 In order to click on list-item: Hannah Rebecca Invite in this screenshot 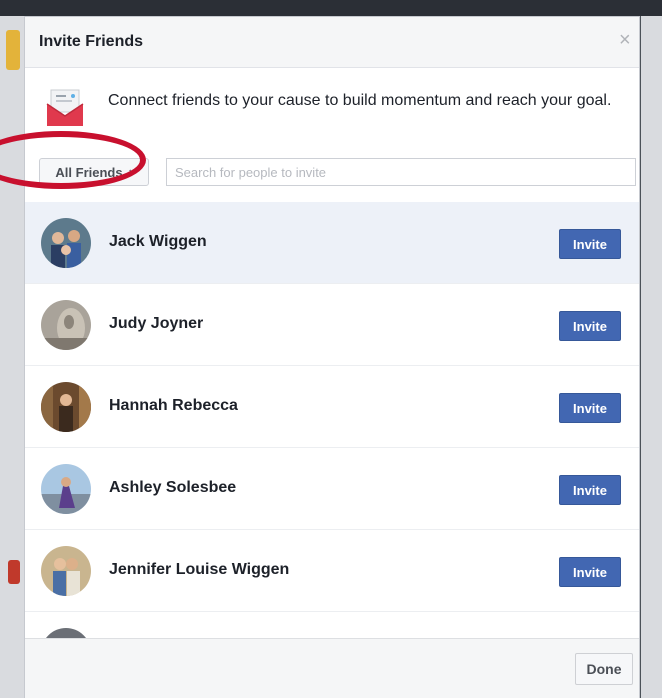, I will do `click(332, 407)`.